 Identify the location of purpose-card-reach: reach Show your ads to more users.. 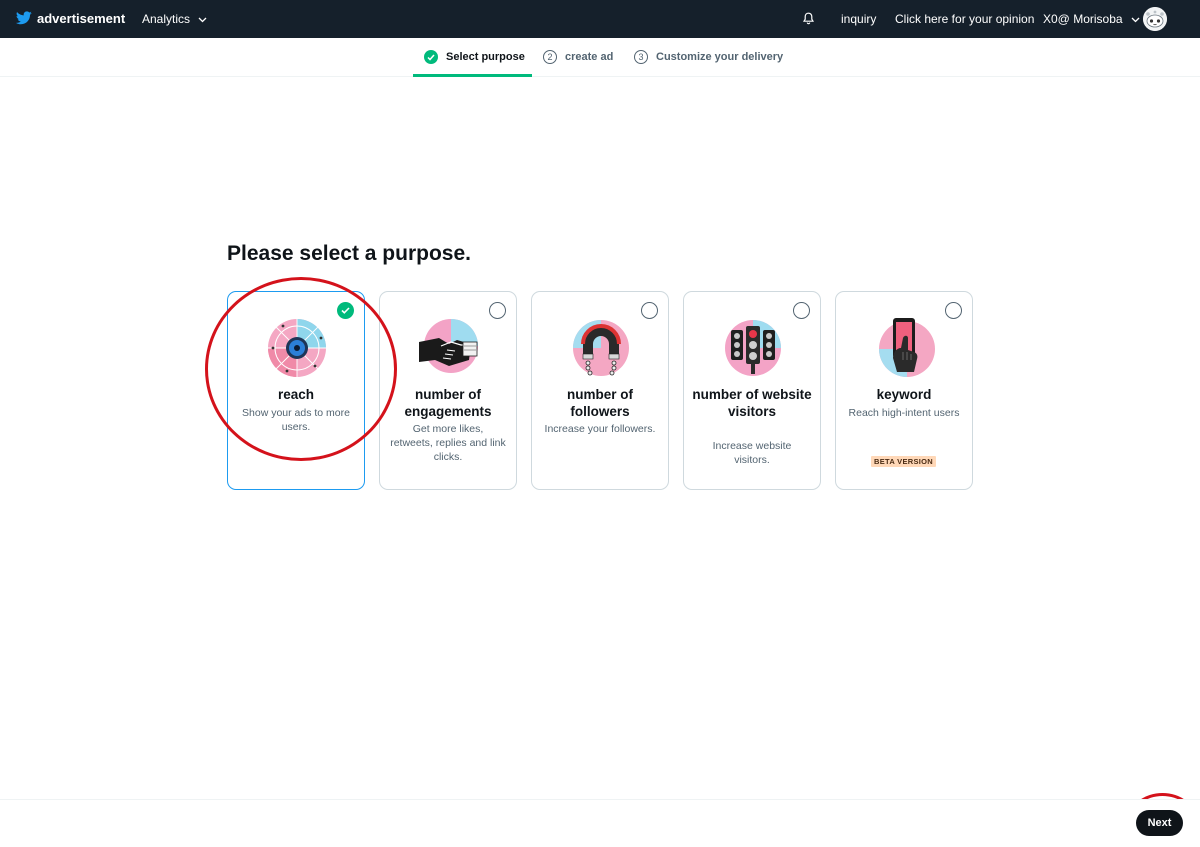
(296, 390).